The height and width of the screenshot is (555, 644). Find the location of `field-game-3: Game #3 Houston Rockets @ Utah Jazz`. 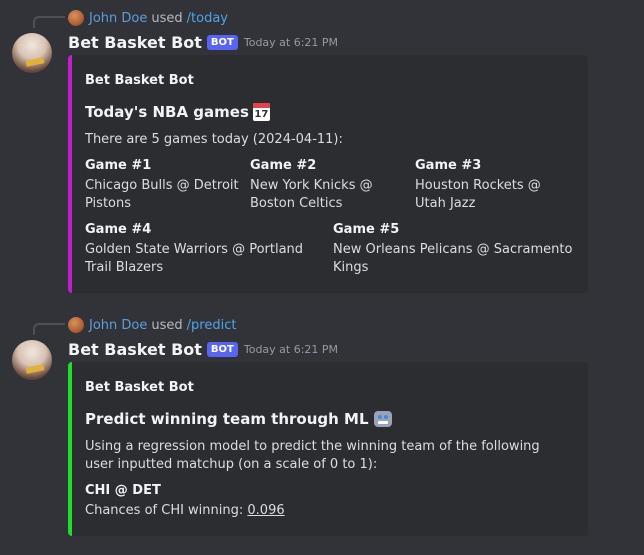

field-game-3: Game #3 Houston Rockets @ Utah Jazz is located at coordinates (495, 185).